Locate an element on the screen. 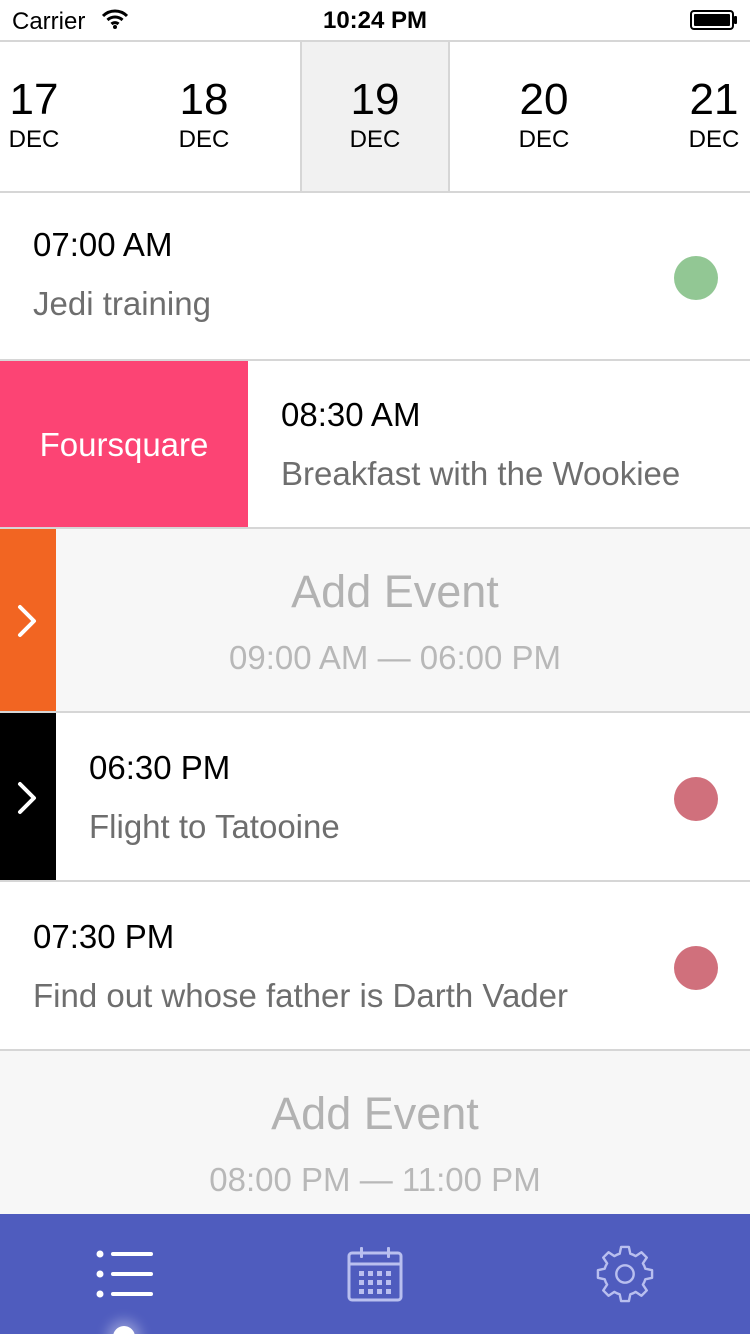 This screenshot has width=750, height=1334. date-strip: 17 DEC 18 DEC 19 DEC 20 DEC 21 DEC is located at coordinates (375, 116).